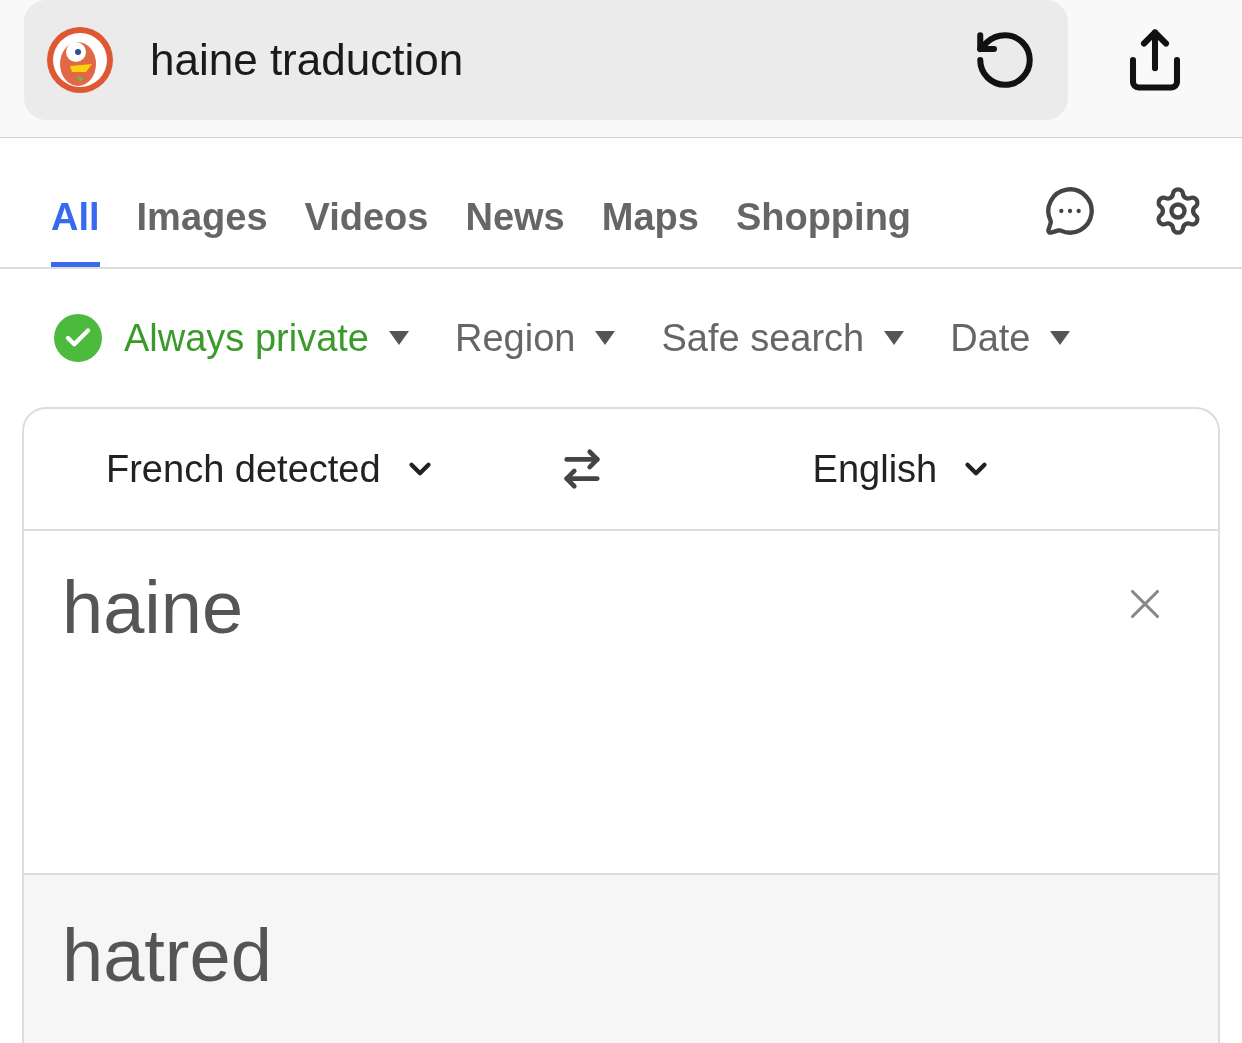 Image resolution: width=1242 pixels, height=1043 pixels. Describe the element at coordinates (535, 338) in the screenshot. I see `filter-dropdown: Region` at that location.